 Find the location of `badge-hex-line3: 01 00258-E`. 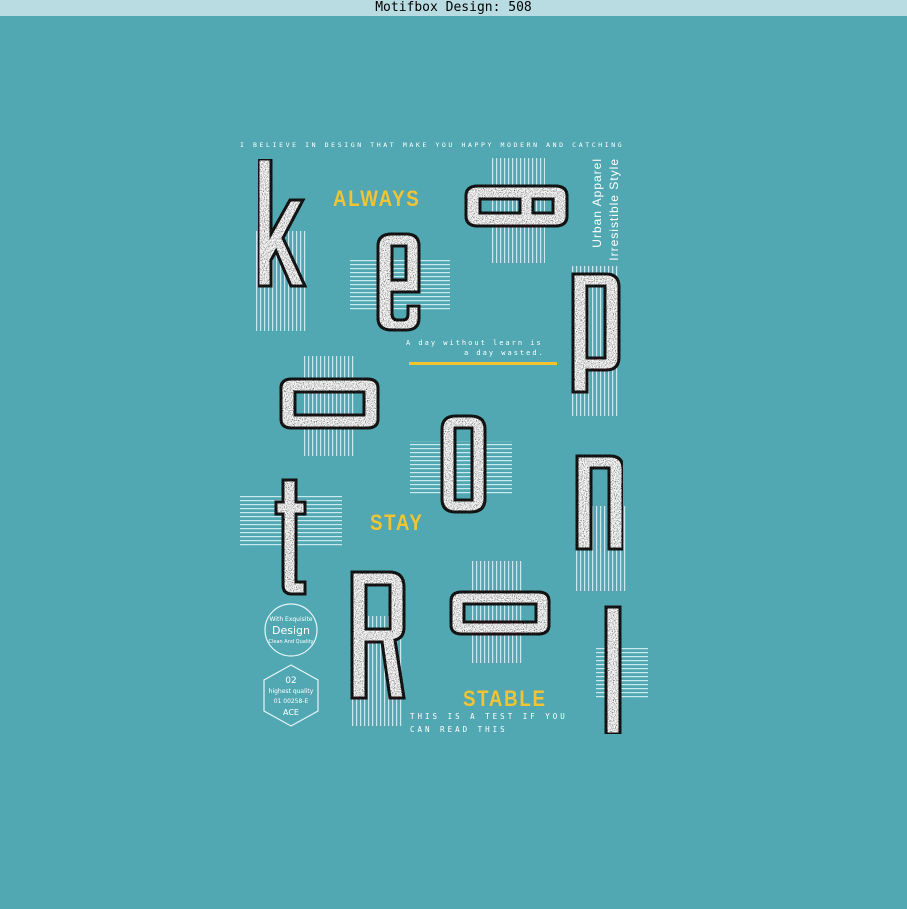

badge-hex-line3: 01 00258-E is located at coordinates (291, 701).